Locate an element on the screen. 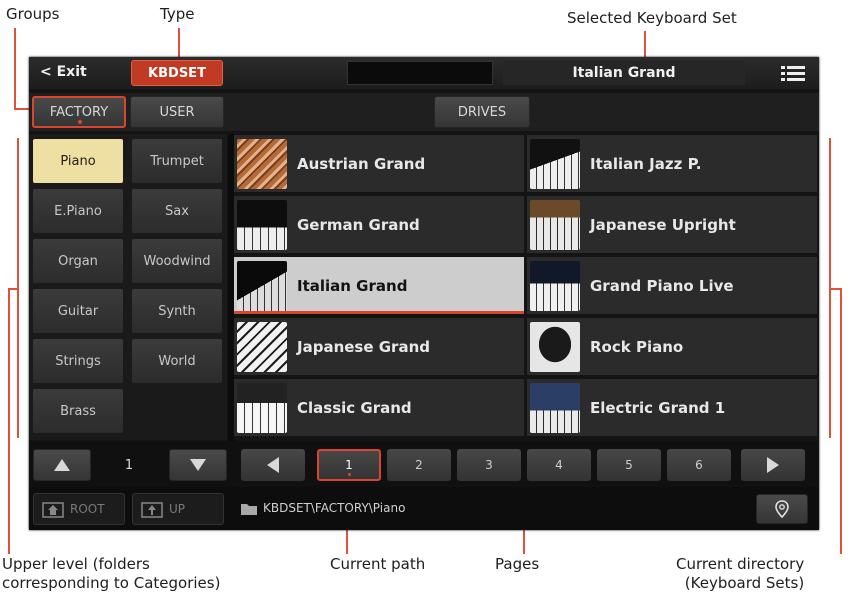 The height and width of the screenshot is (600, 854). set-item-japanese-grand: Japanese Grand is located at coordinates (379, 346).